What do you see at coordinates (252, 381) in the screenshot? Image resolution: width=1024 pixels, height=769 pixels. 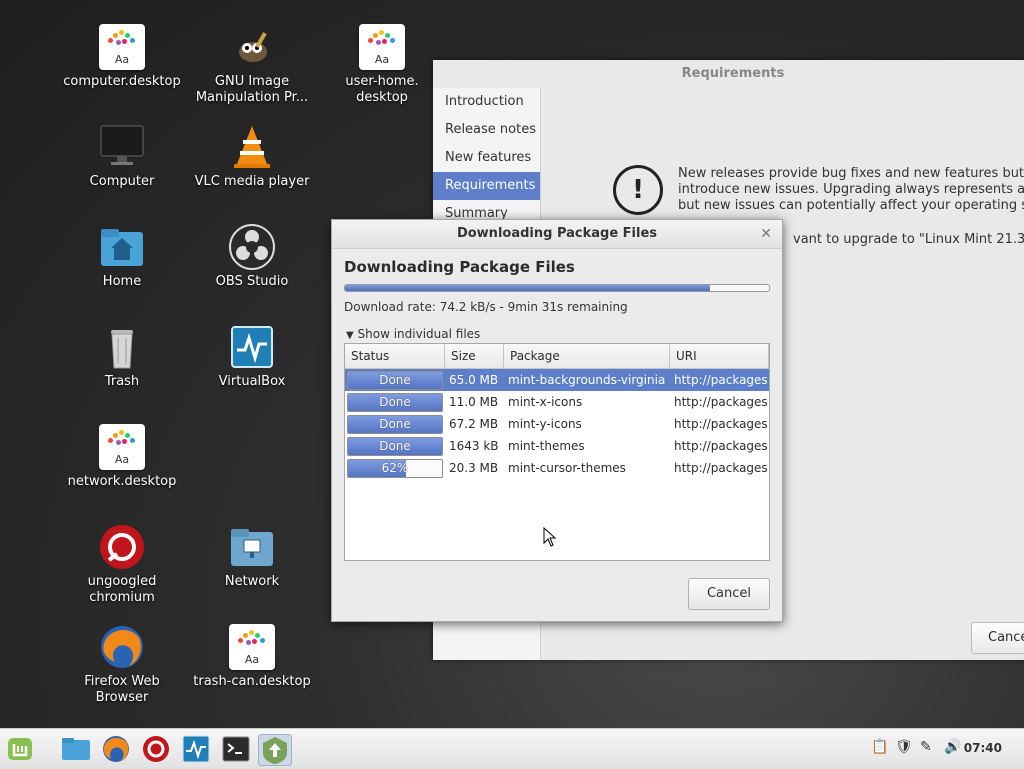 I see `desktop-icon-label: VirtualBox` at bounding box center [252, 381].